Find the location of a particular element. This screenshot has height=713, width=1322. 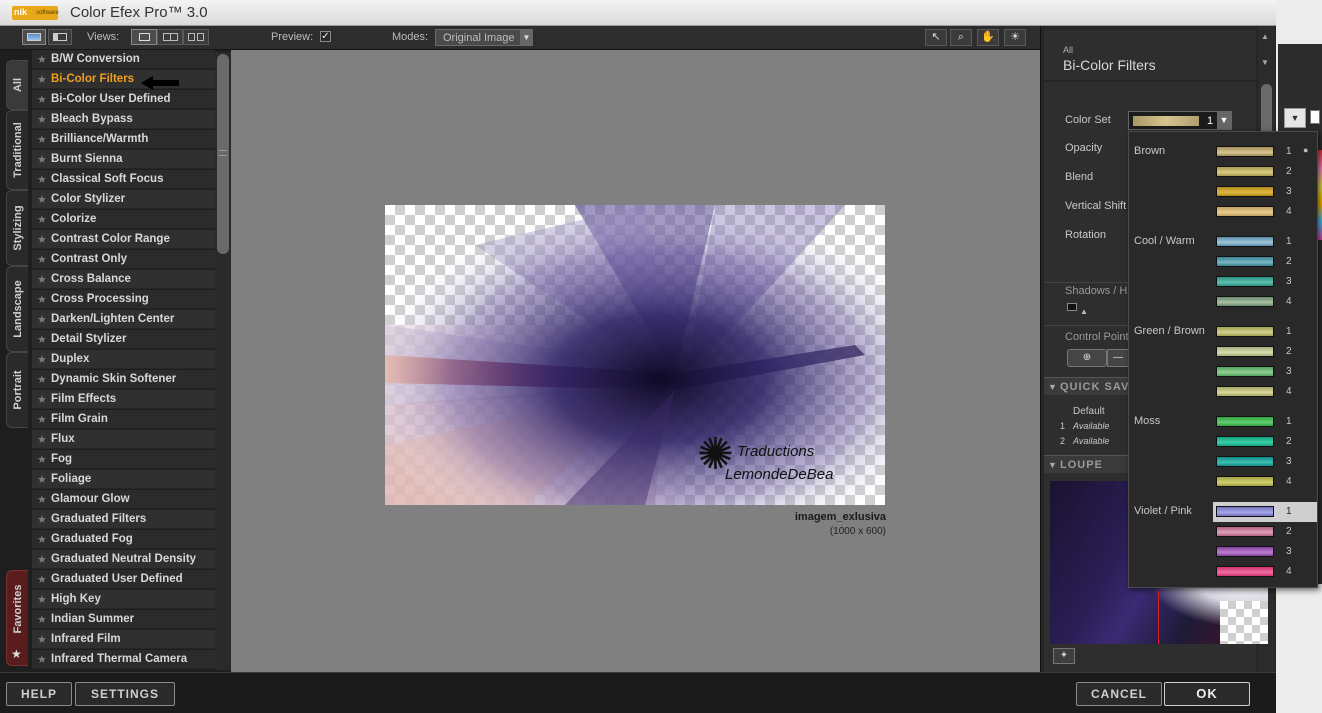

filter-item: ★ B/W Conversion is located at coordinates (123, 59).